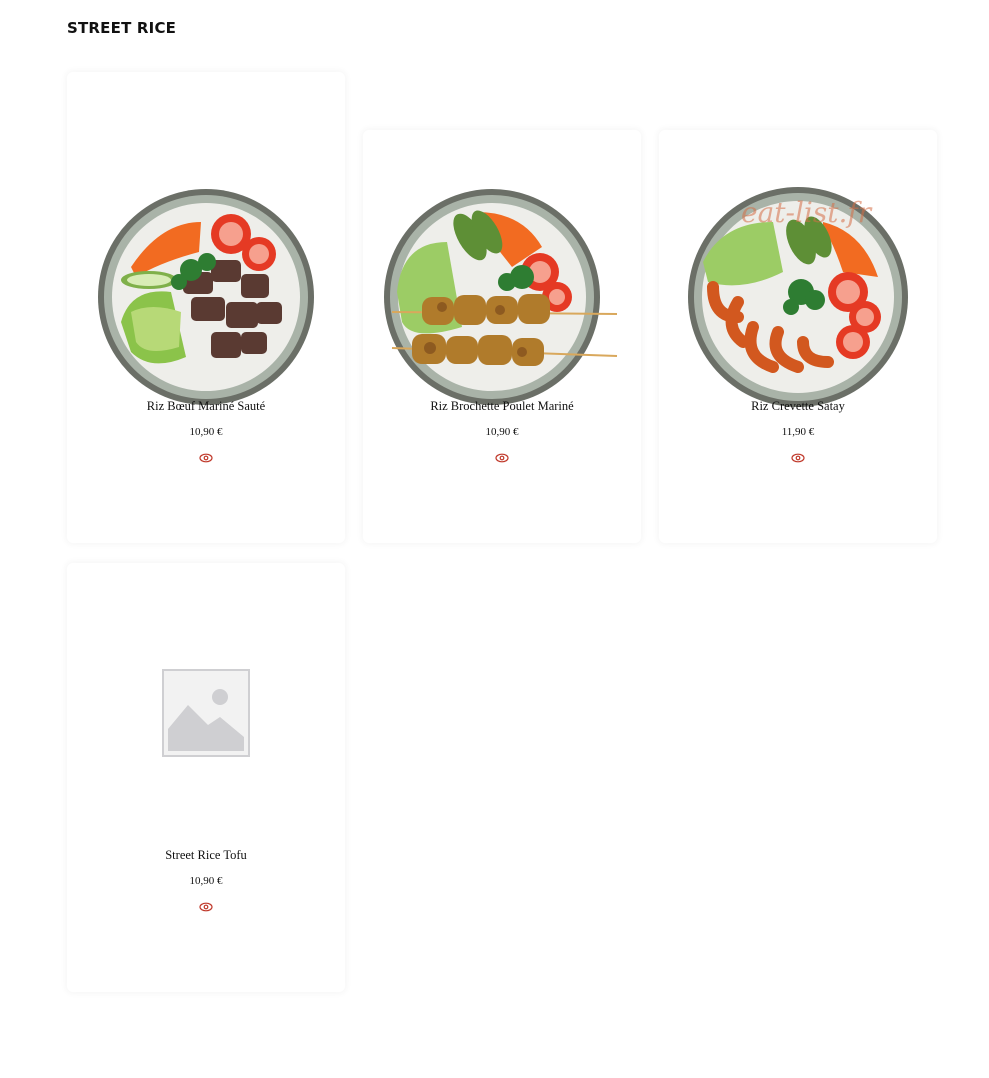  I want to click on product-name: Riz Crevette Satay, so click(798, 406).